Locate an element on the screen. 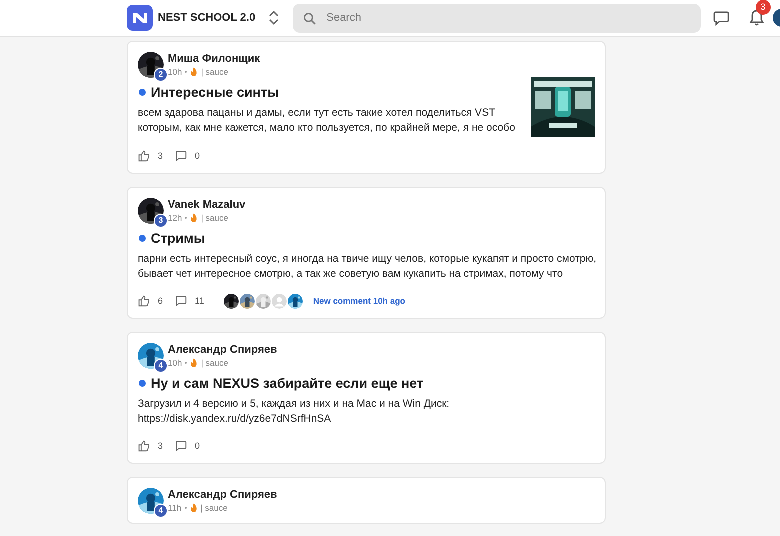  level-badge: 2 is located at coordinates (161, 75).